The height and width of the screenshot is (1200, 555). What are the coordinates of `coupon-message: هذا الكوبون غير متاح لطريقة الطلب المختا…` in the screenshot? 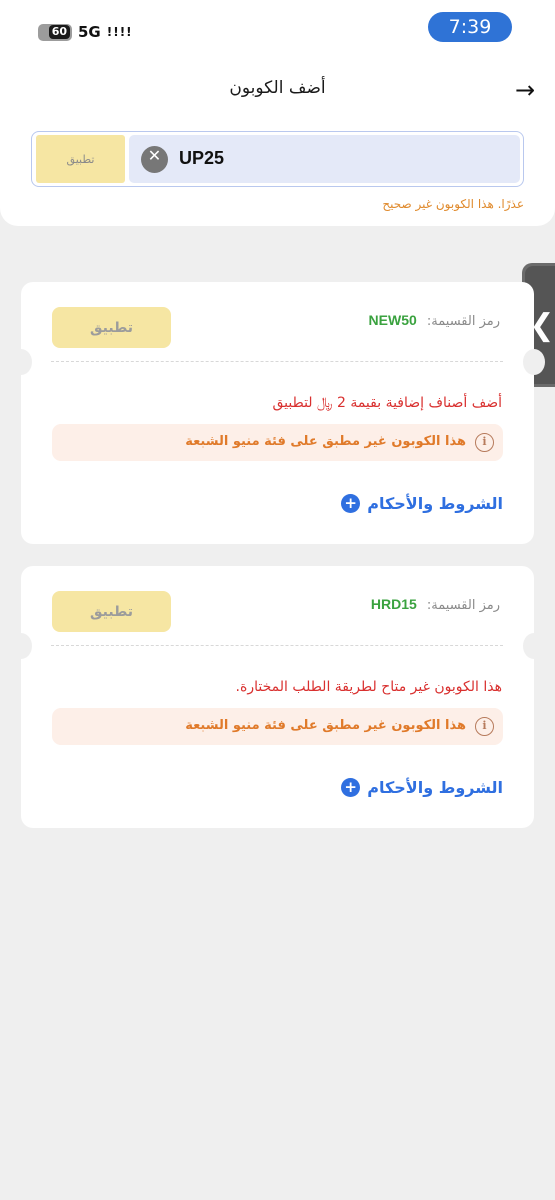 It's located at (368, 687).